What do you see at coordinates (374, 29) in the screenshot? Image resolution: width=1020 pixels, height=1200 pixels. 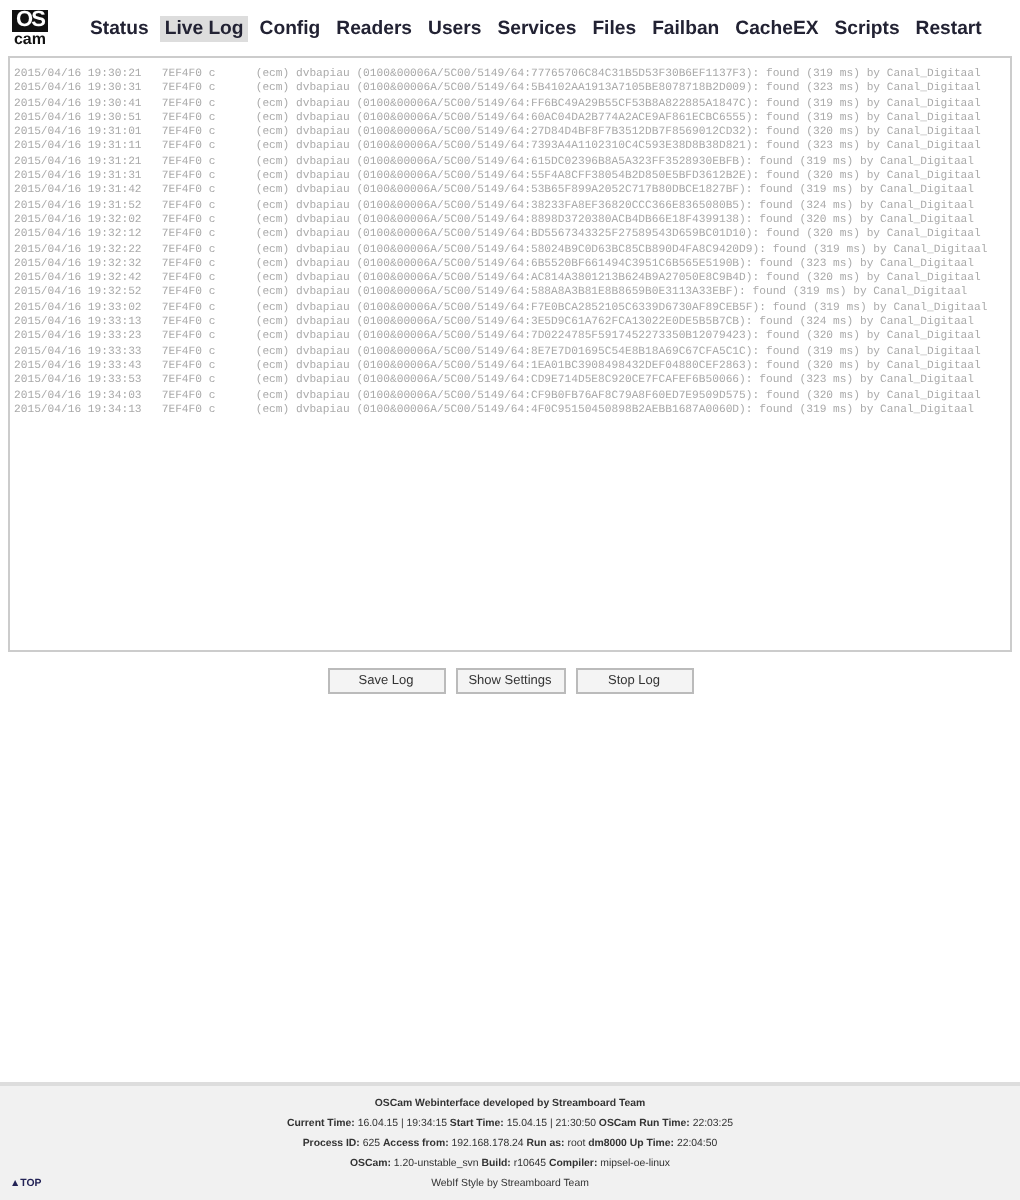 I see `nav-tab: Readers` at bounding box center [374, 29].